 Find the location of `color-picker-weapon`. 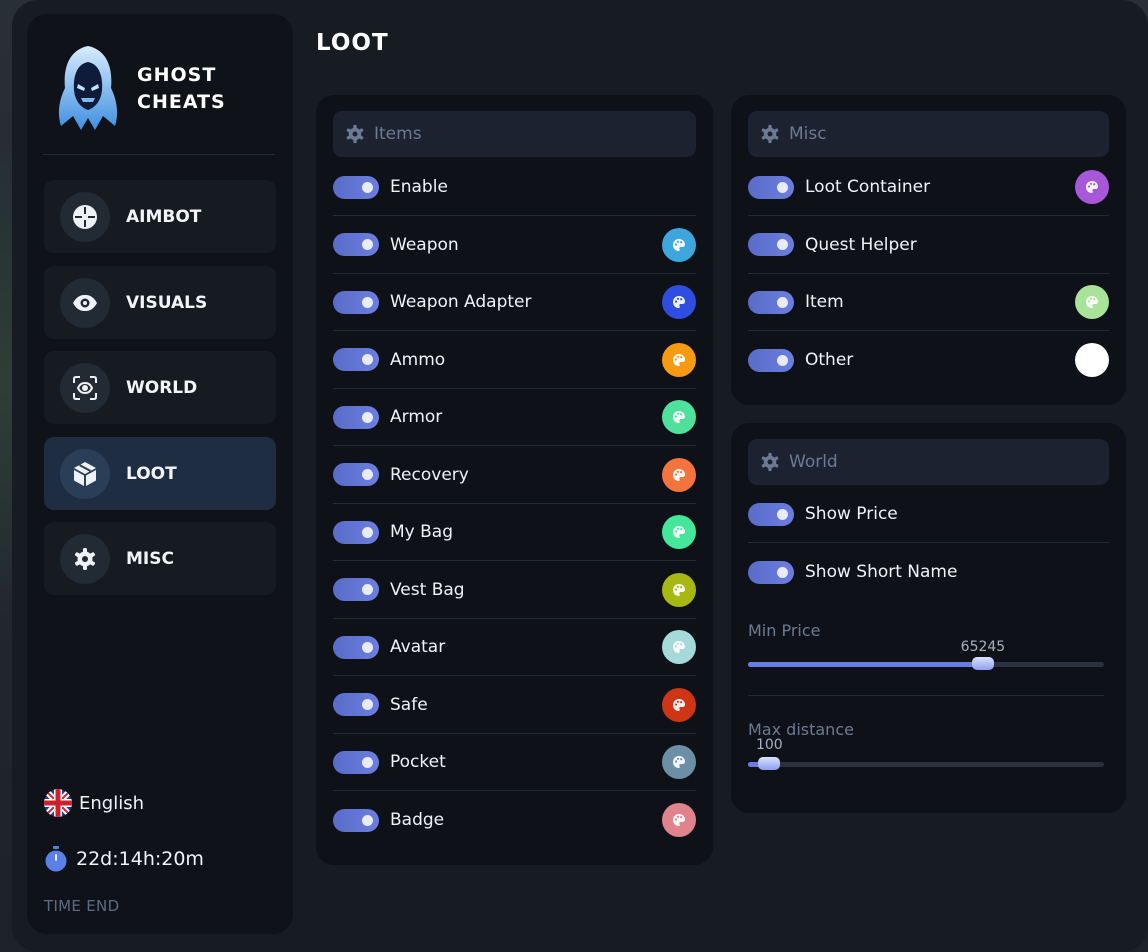

color-picker-weapon is located at coordinates (679, 244).